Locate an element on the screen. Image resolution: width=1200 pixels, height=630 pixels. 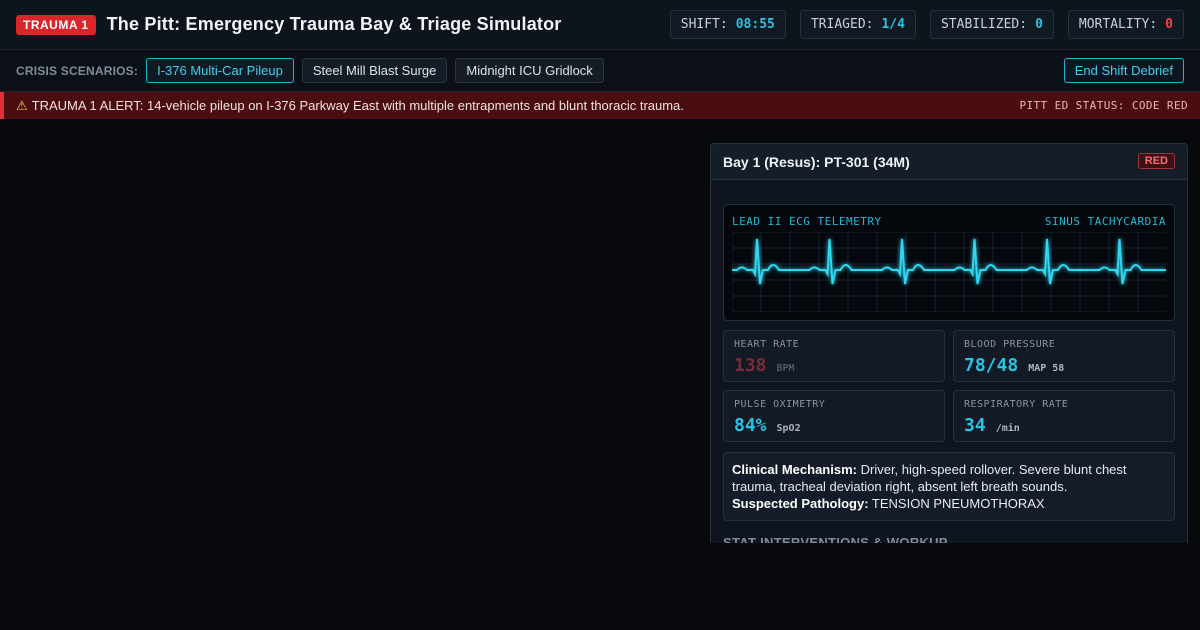
ecg-rhythm: SINUS TACHYCARDIA is located at coordinates (1105, 221).